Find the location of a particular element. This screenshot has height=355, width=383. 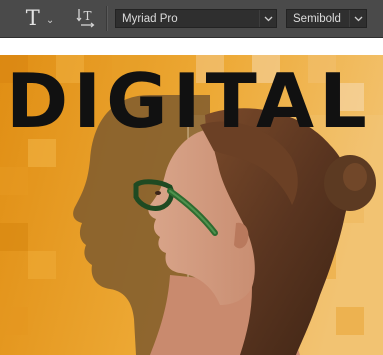

eye is located at coordinates (158, 193).